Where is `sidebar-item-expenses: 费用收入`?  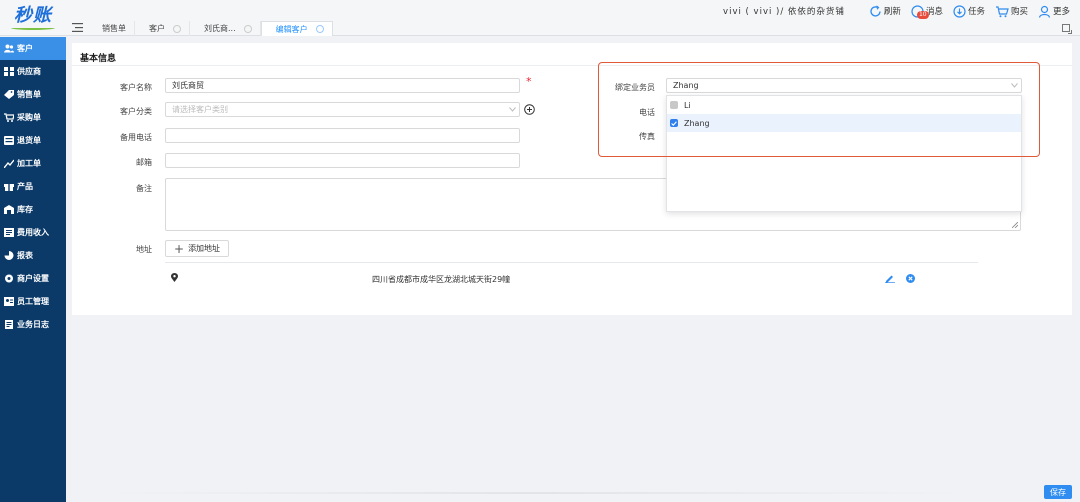 sidebar-item-expenses: 费用收入 is located at coordinates (33, 232).